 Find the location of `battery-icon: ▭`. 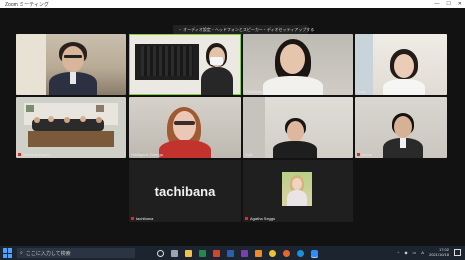

battery-icon: ▭ is located at coordinates (415, 252).